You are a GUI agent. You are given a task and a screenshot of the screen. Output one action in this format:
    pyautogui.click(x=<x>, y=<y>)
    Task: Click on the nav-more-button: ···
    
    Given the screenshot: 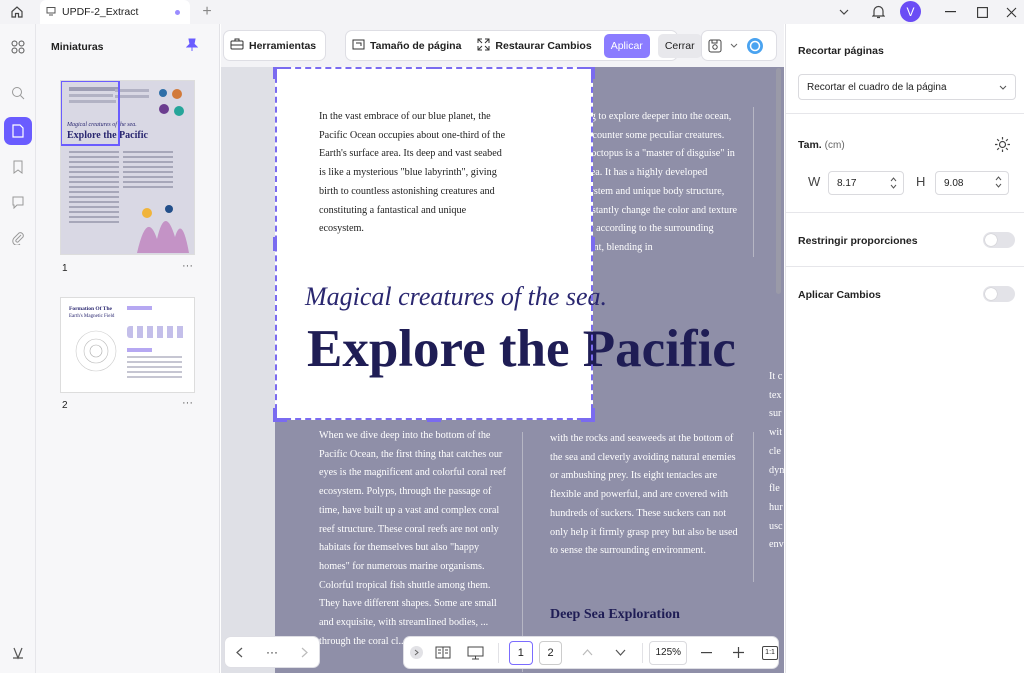 What is the action you would take?
    pyautogui.click(x=272, y=652)
    